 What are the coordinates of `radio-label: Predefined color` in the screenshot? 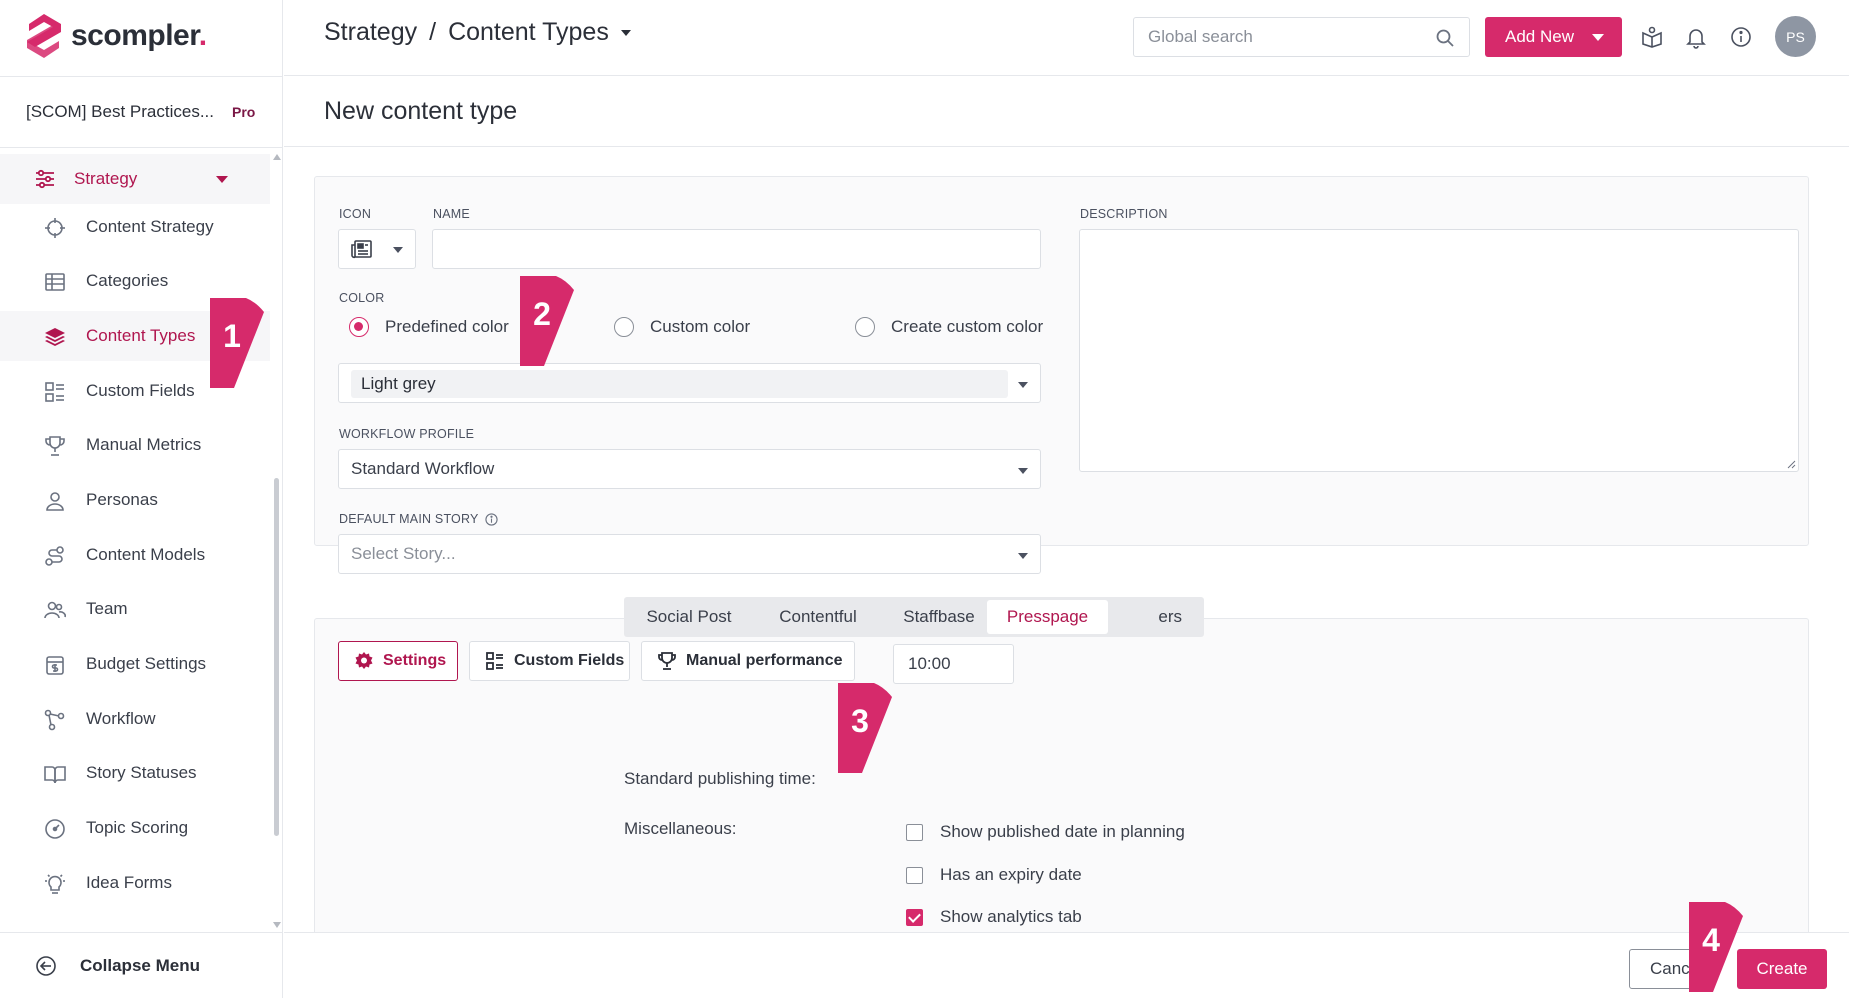 It's located at (447, 326).